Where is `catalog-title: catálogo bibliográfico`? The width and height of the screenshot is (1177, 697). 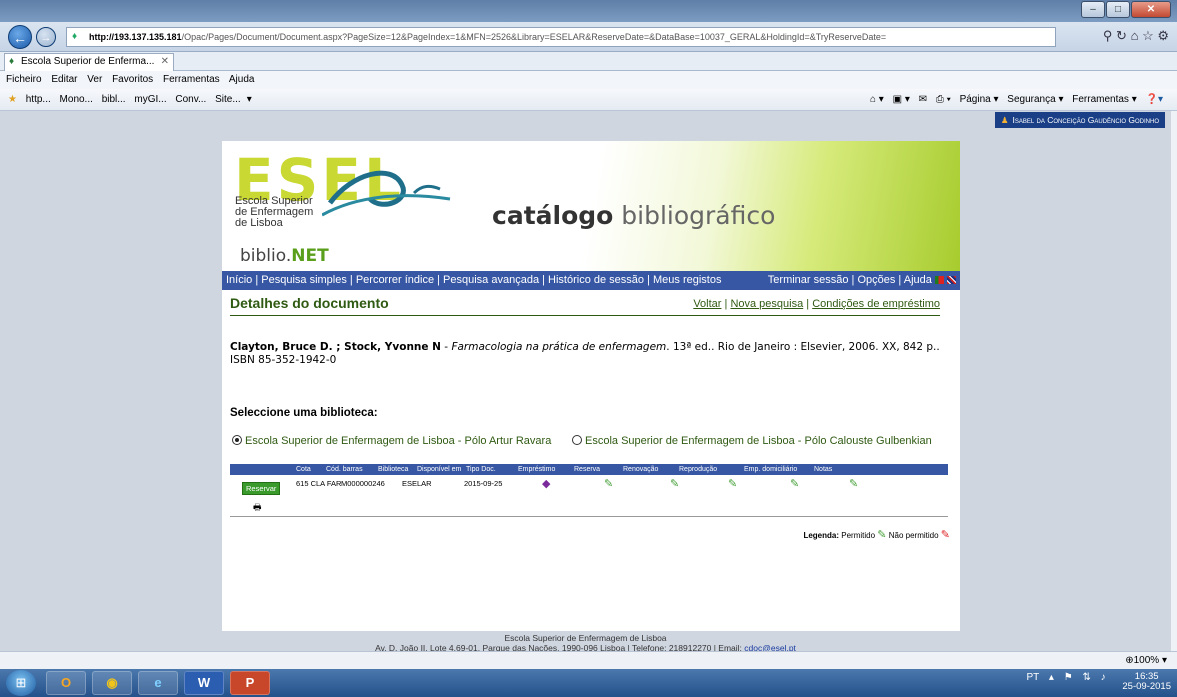
catalog-title: catálogo bibliográfico is located at coordinates (634, 215).